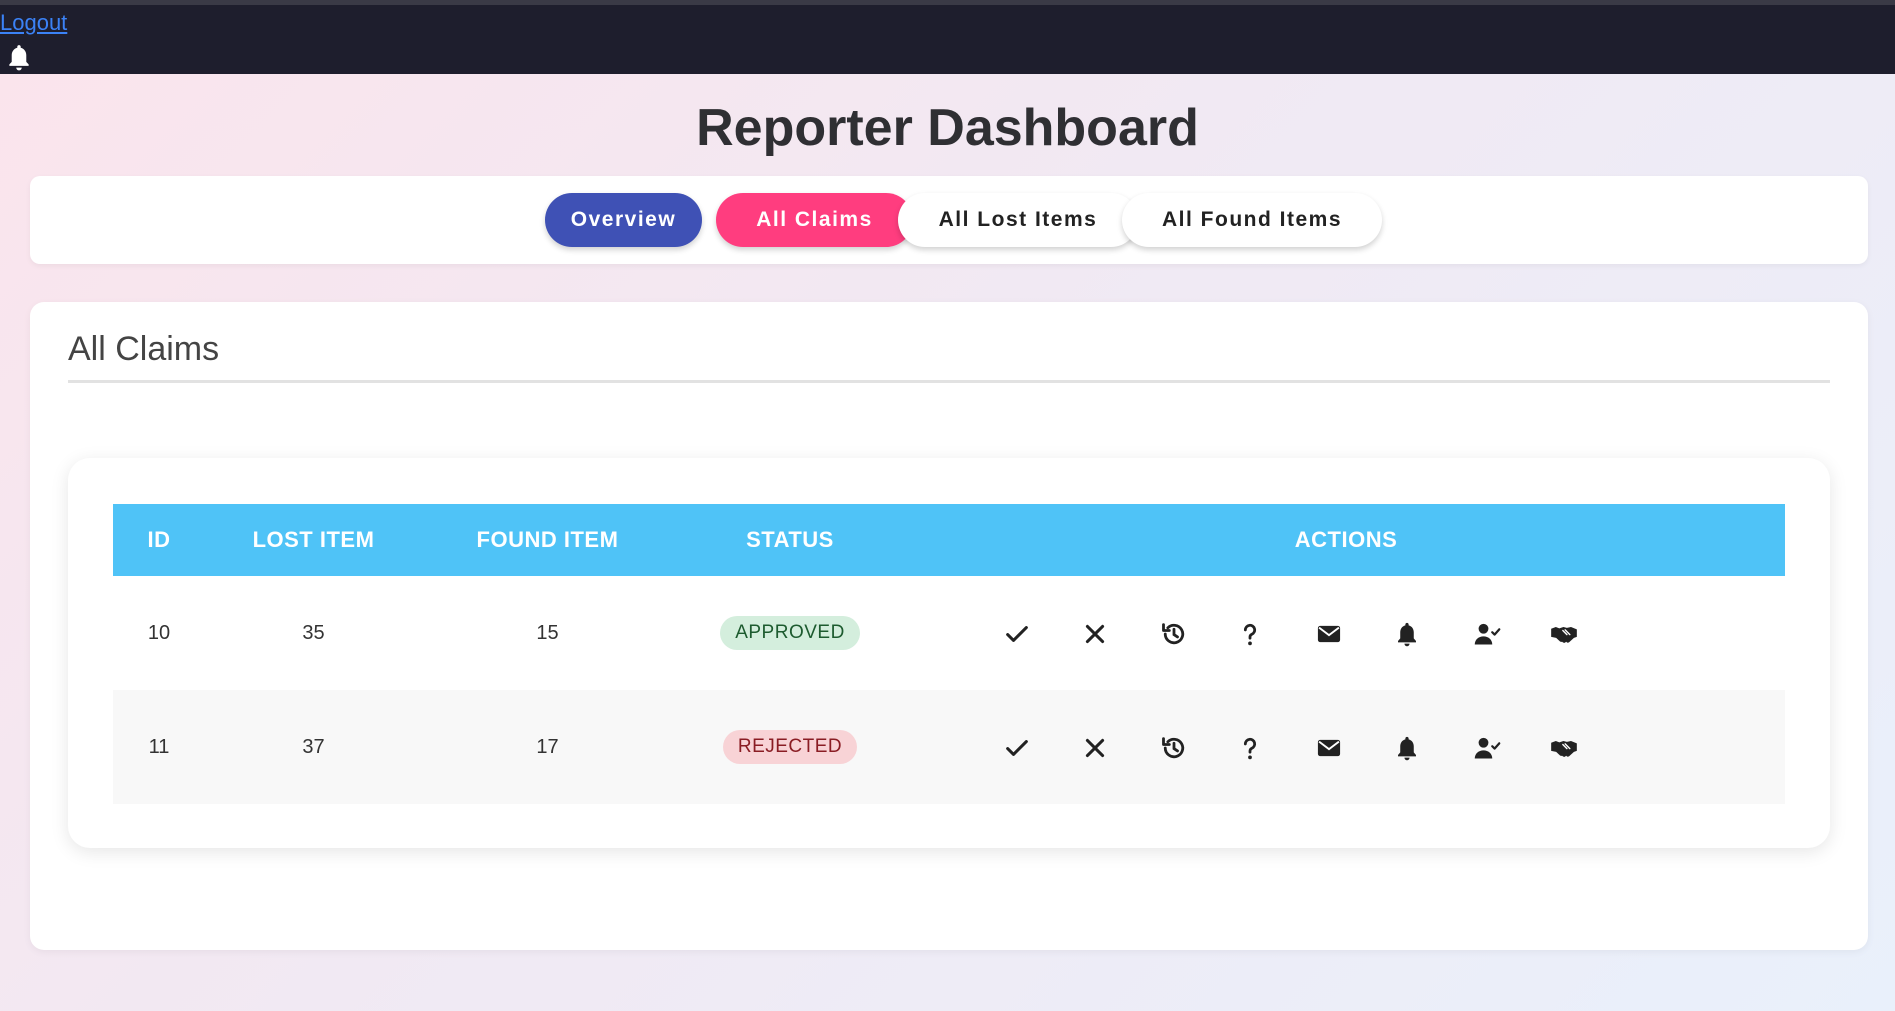 This screenshot has width=1895, height=1011. What do you see at coordinates (159, 539) in the screenshot?
I see `column-header-id: ID` at bounding box center [159, 539].